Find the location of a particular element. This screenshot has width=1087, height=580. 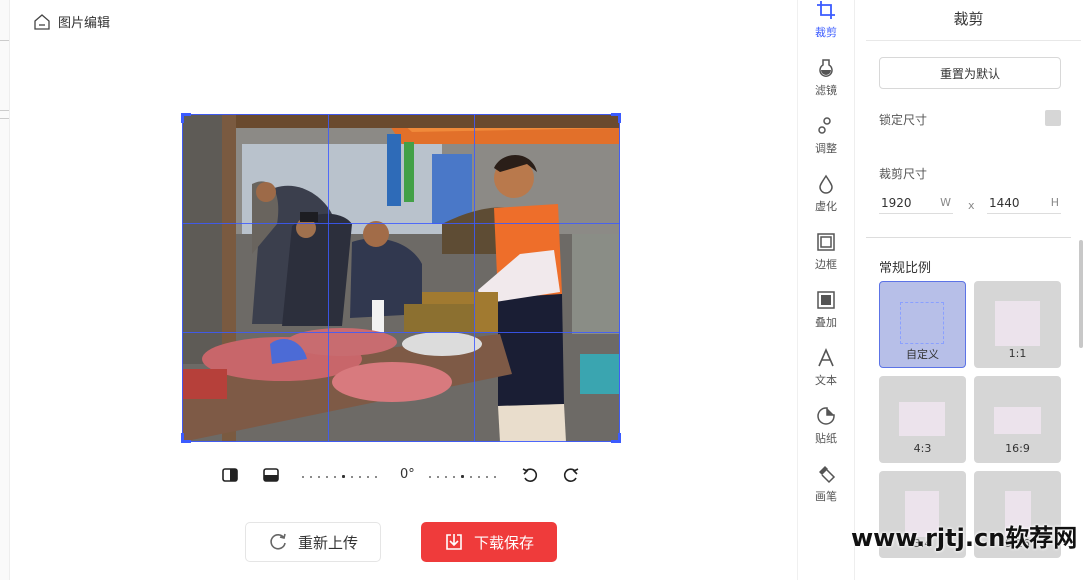

text-icon is located at coordinates (826, 357).